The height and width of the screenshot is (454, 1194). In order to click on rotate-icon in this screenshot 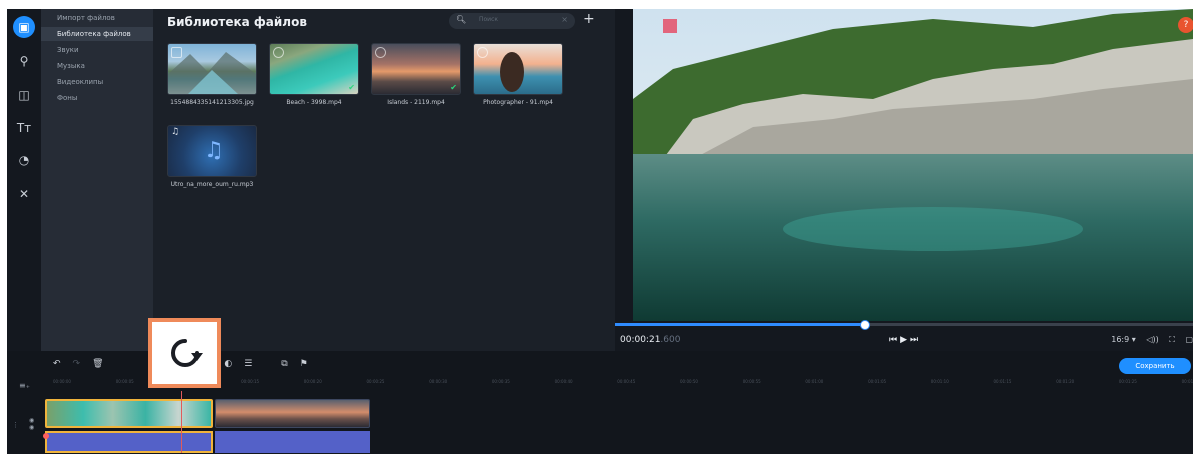, I will do `click(186, 353)`.